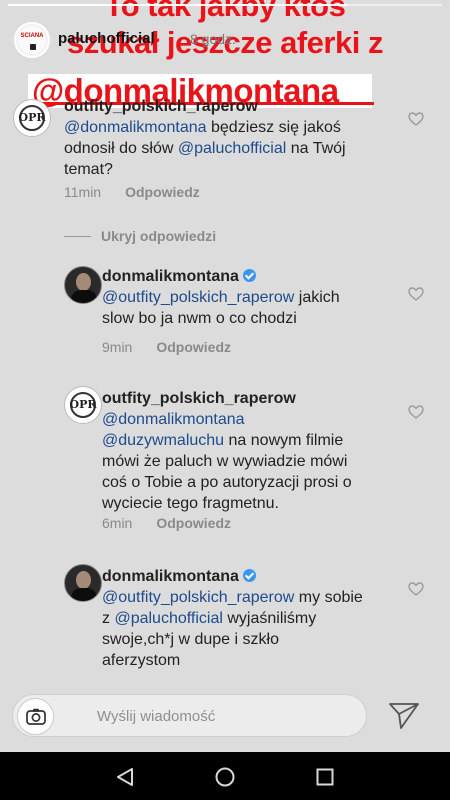 The height and width of the screenshot is (800, 450). I want to click on story-username: paluchofficial, so click(106, 38).